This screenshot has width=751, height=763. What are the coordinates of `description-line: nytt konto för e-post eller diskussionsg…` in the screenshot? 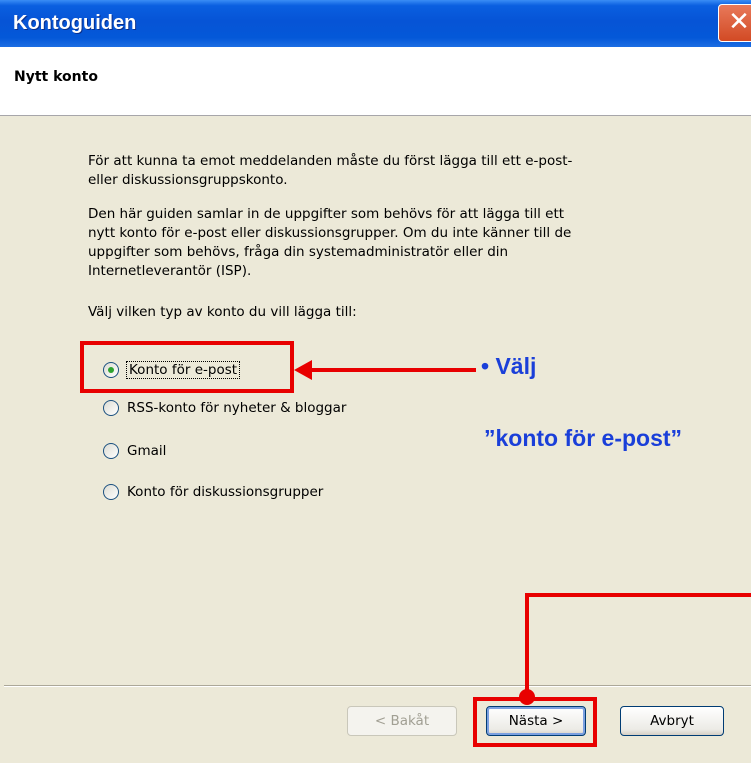 It's located at (330, 233).